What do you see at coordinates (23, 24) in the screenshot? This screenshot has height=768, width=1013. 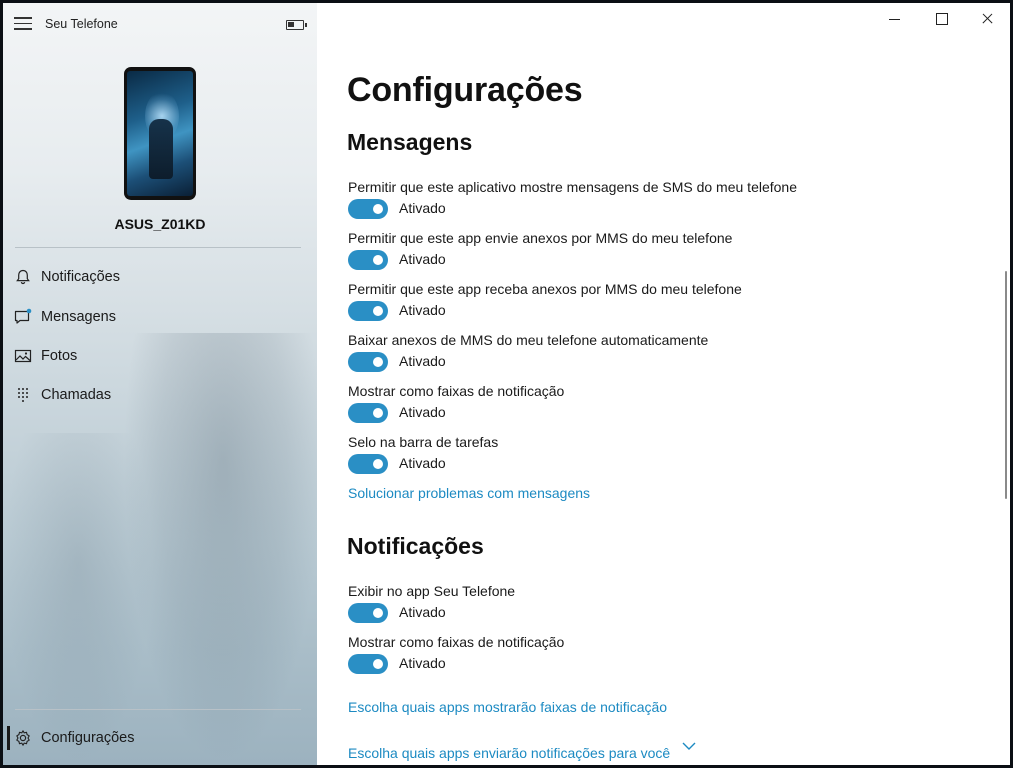 I see `hamburger-icon` at bounding box center [23, 24].